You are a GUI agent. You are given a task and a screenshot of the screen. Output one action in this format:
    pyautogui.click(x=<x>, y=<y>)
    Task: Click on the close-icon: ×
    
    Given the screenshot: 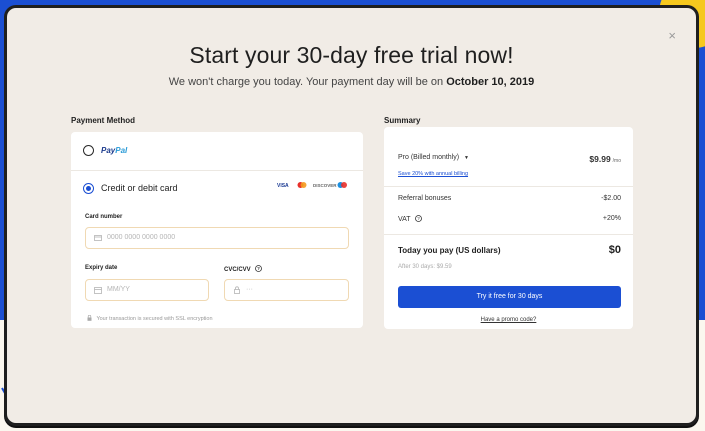 What is the action you would take?
    pyautogui.click(x=672, y=35)
    